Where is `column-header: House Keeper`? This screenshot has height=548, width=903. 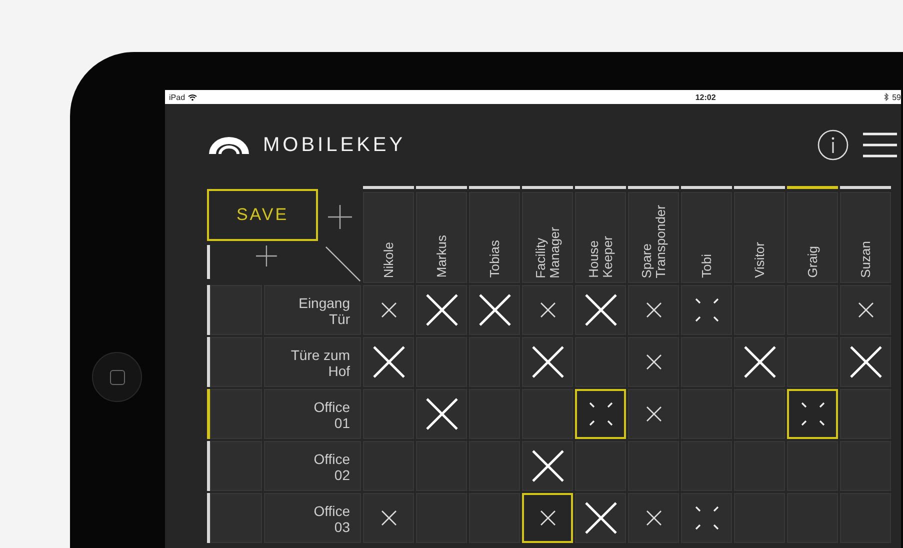
column-header: House Keeper is located at coordinates (600, 237).